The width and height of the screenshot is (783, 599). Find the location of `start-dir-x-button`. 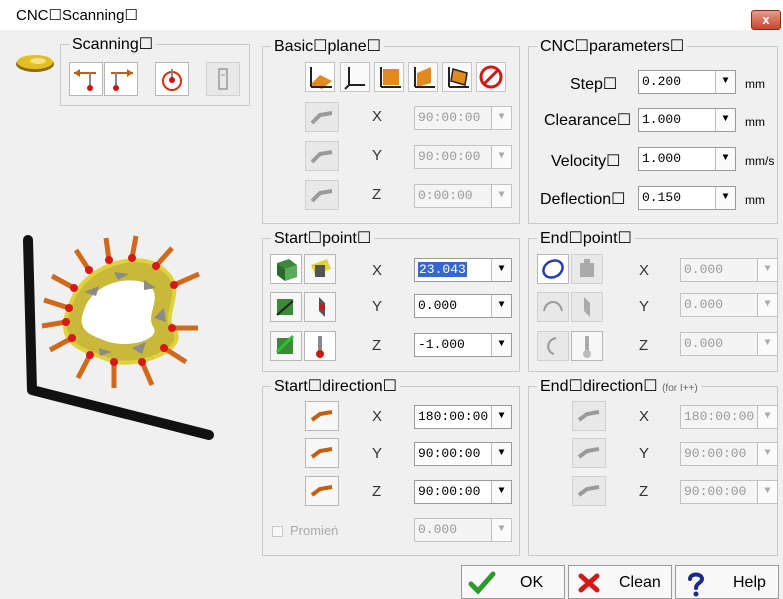

start-dir-x-button is located at coordinates (322, 416).